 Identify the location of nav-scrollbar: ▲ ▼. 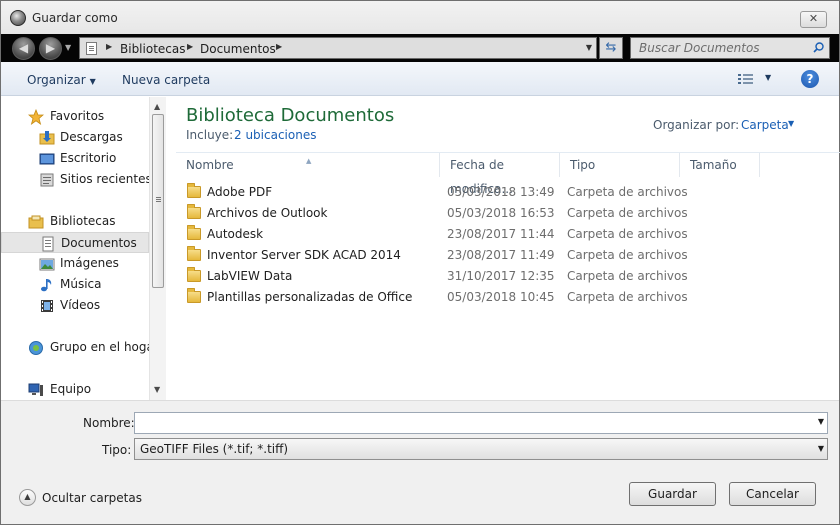
(157, 248).